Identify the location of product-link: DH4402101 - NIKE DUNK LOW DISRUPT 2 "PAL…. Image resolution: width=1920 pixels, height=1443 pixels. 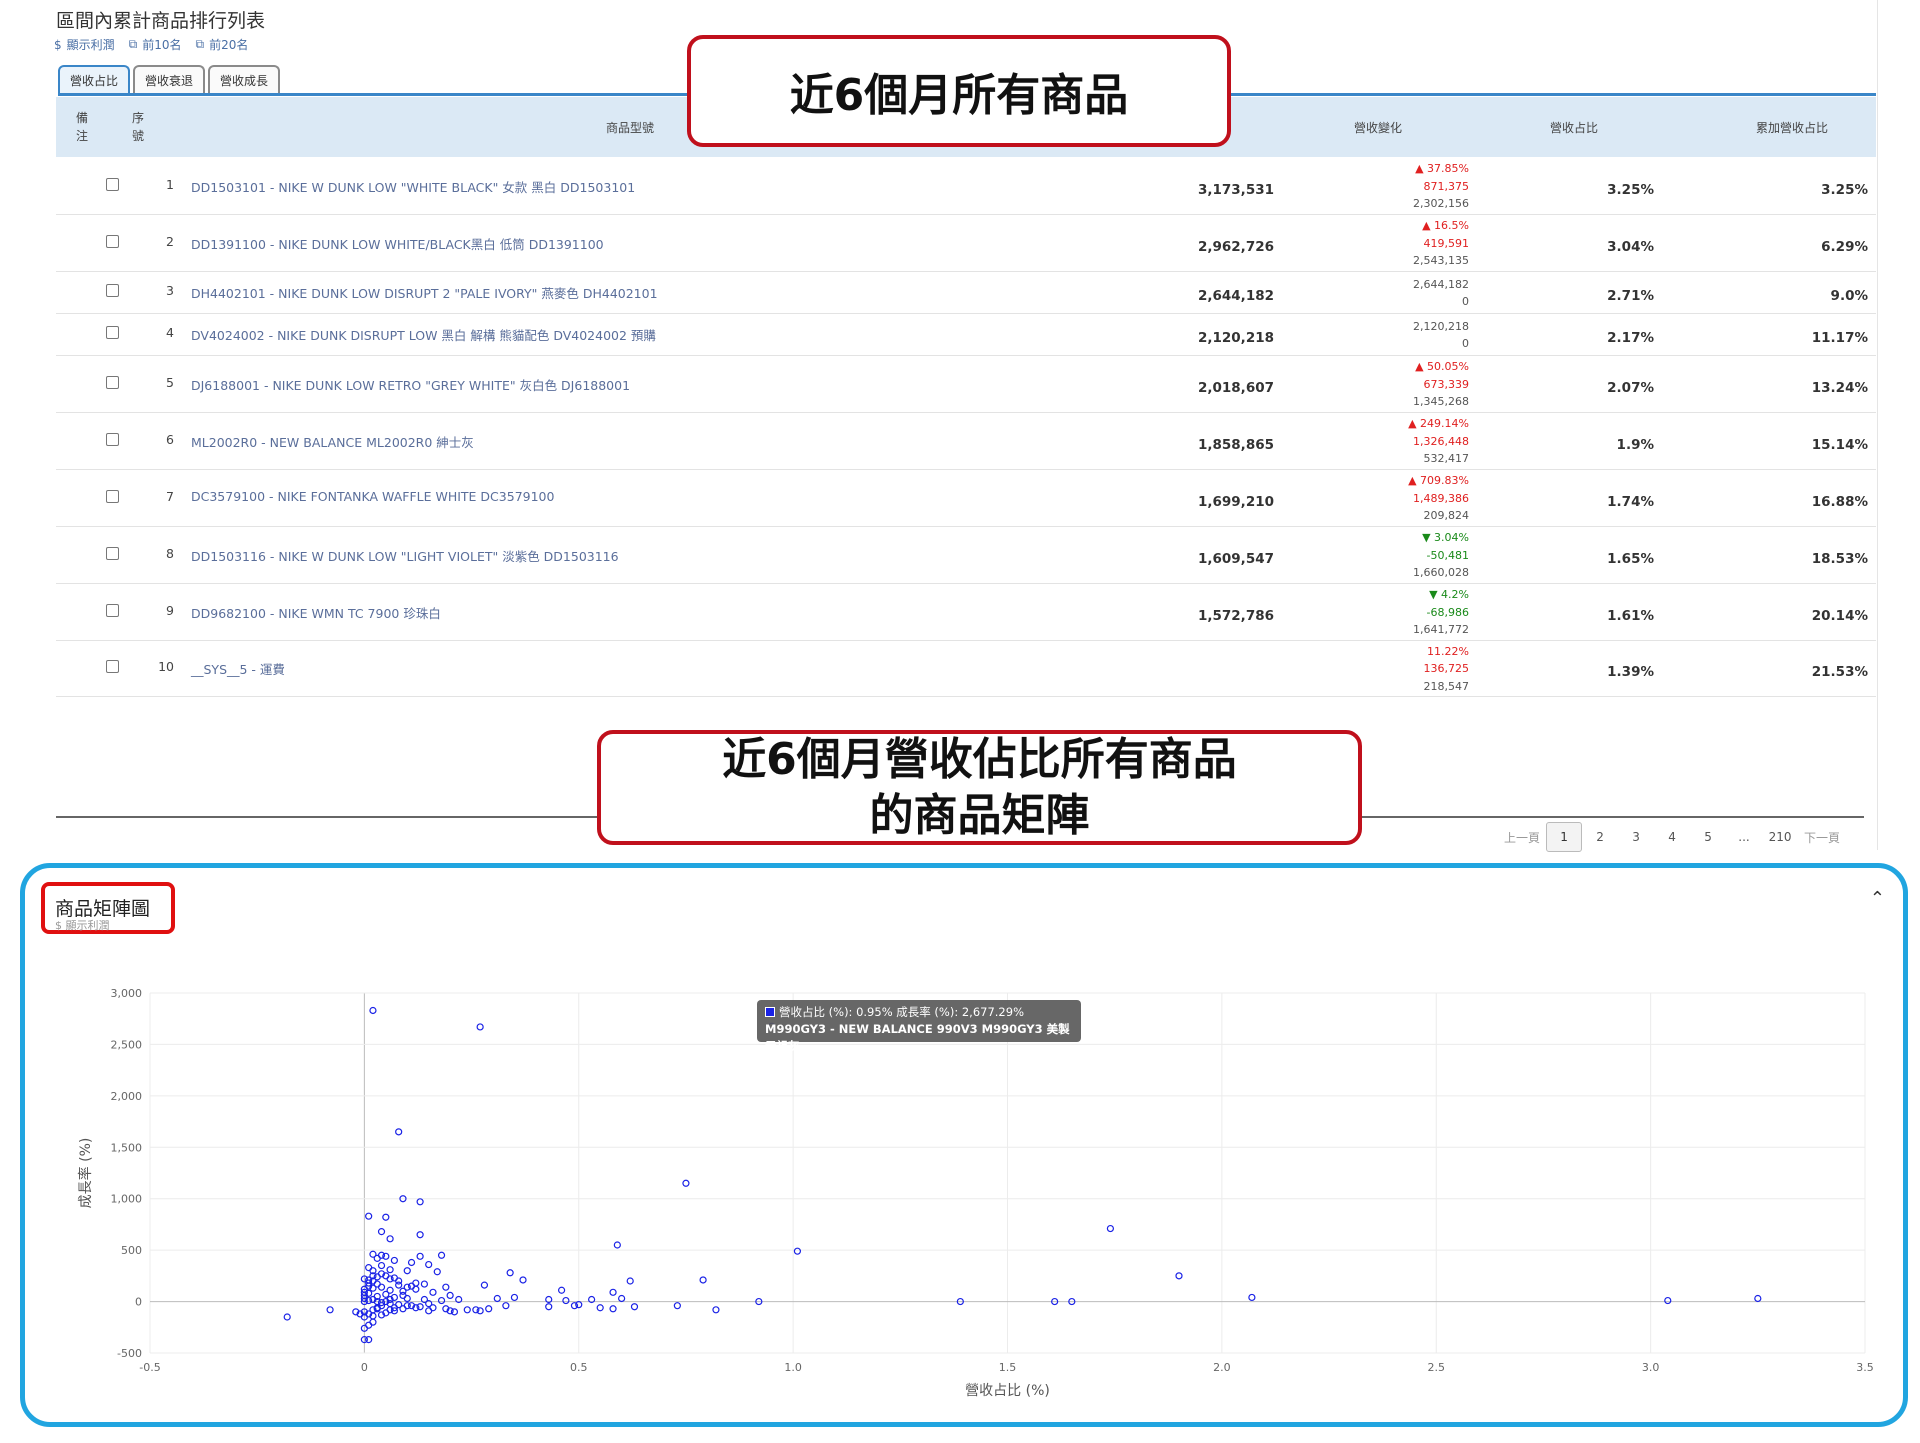
(424, 292).